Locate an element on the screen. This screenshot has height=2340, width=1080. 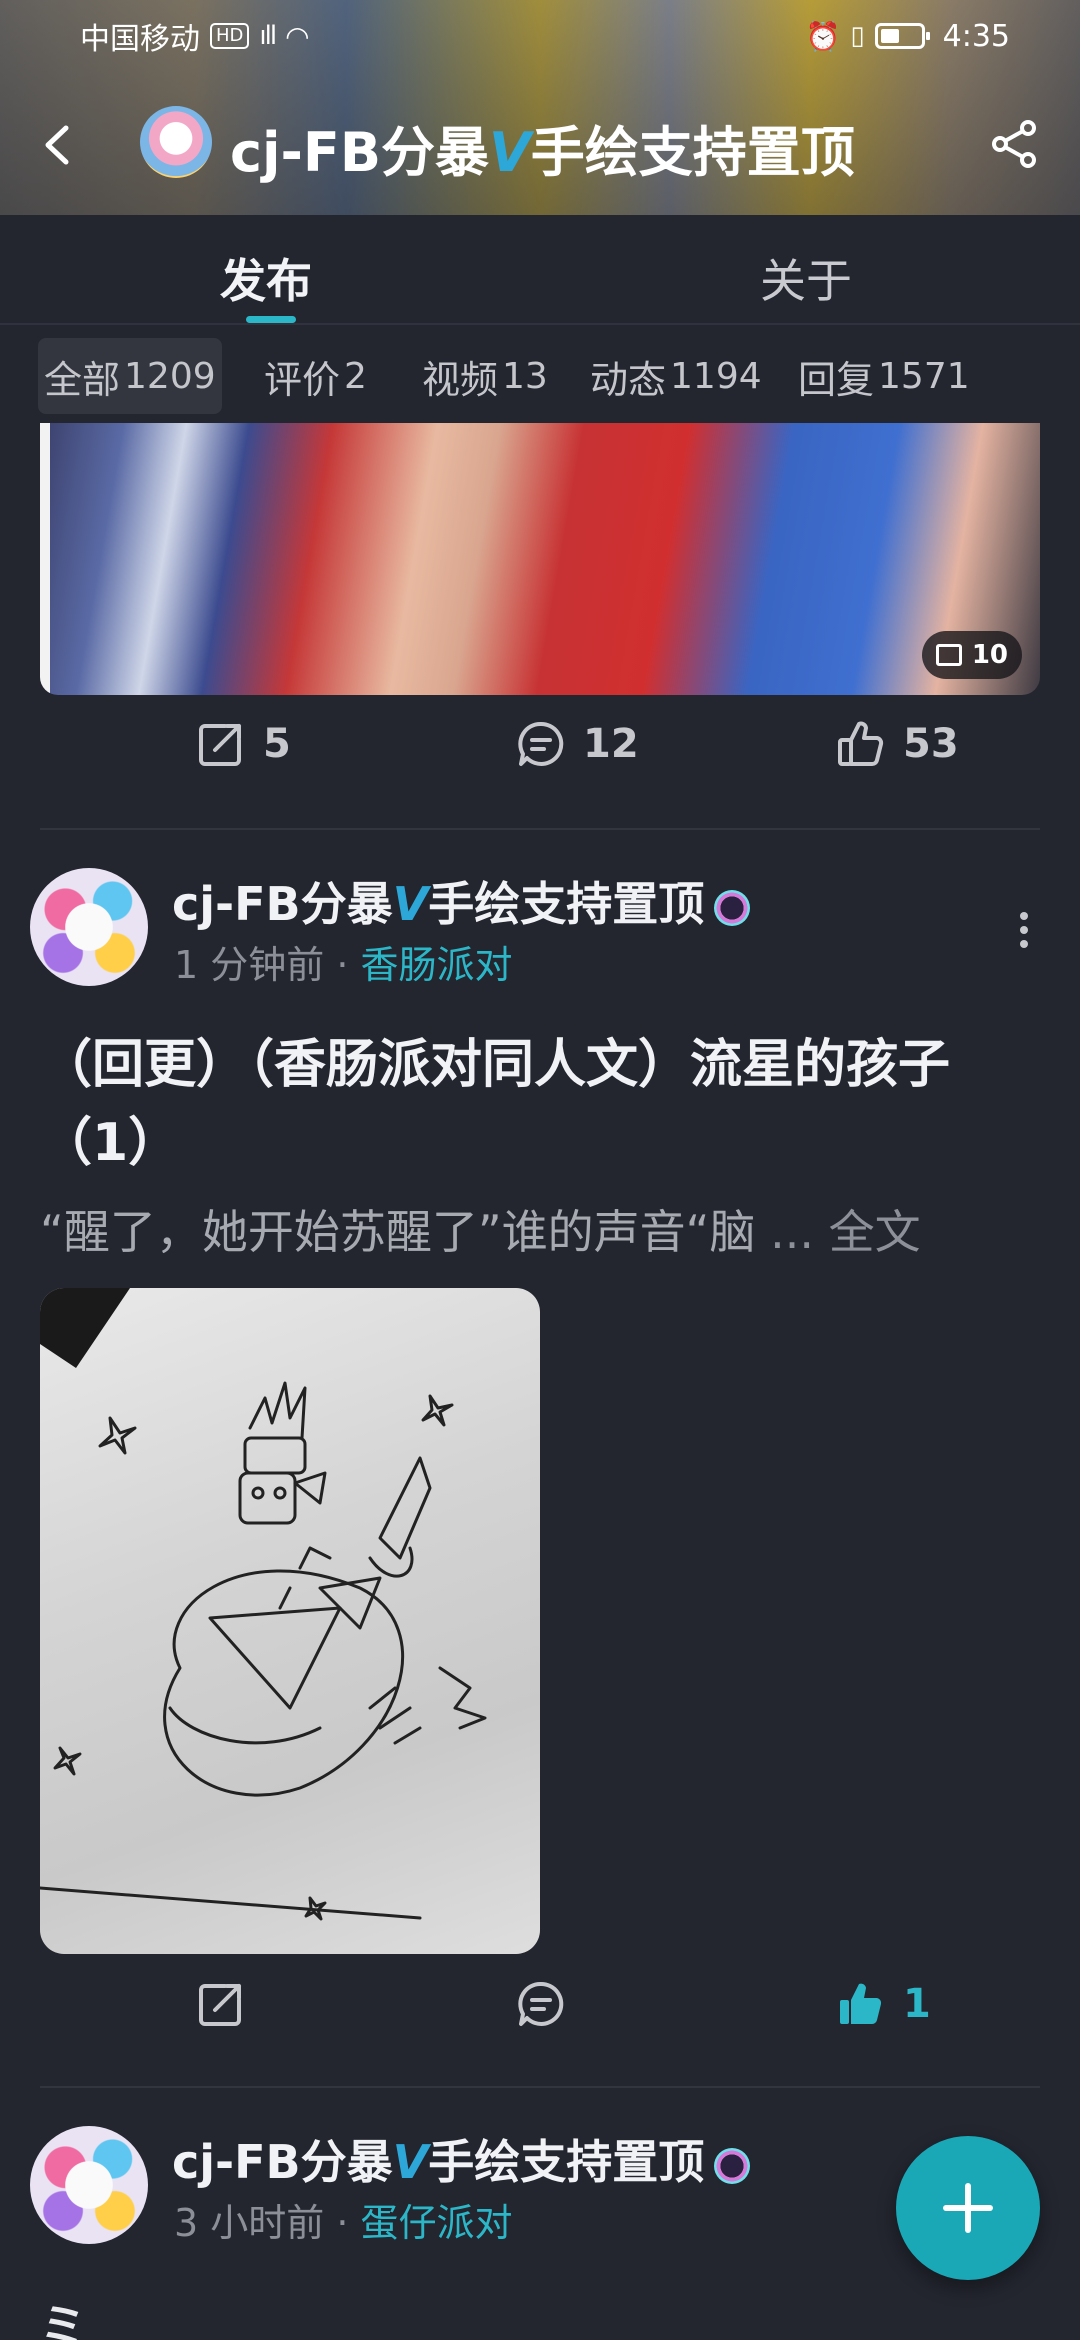
post-time: 1 分钟前 is located at coordinates (249, 965).